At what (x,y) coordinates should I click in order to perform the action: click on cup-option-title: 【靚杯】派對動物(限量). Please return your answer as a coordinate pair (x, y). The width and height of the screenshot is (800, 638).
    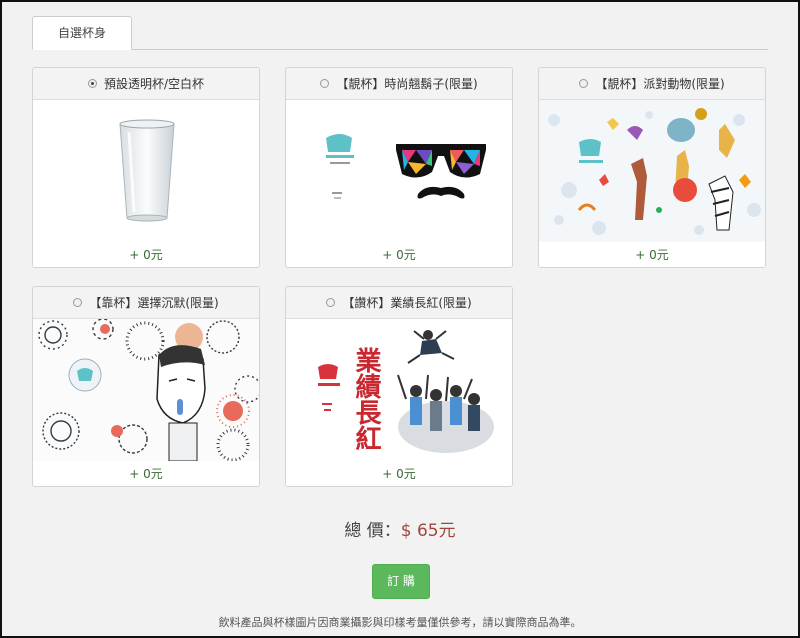
    Looking at the image, I should click on (660, 84).